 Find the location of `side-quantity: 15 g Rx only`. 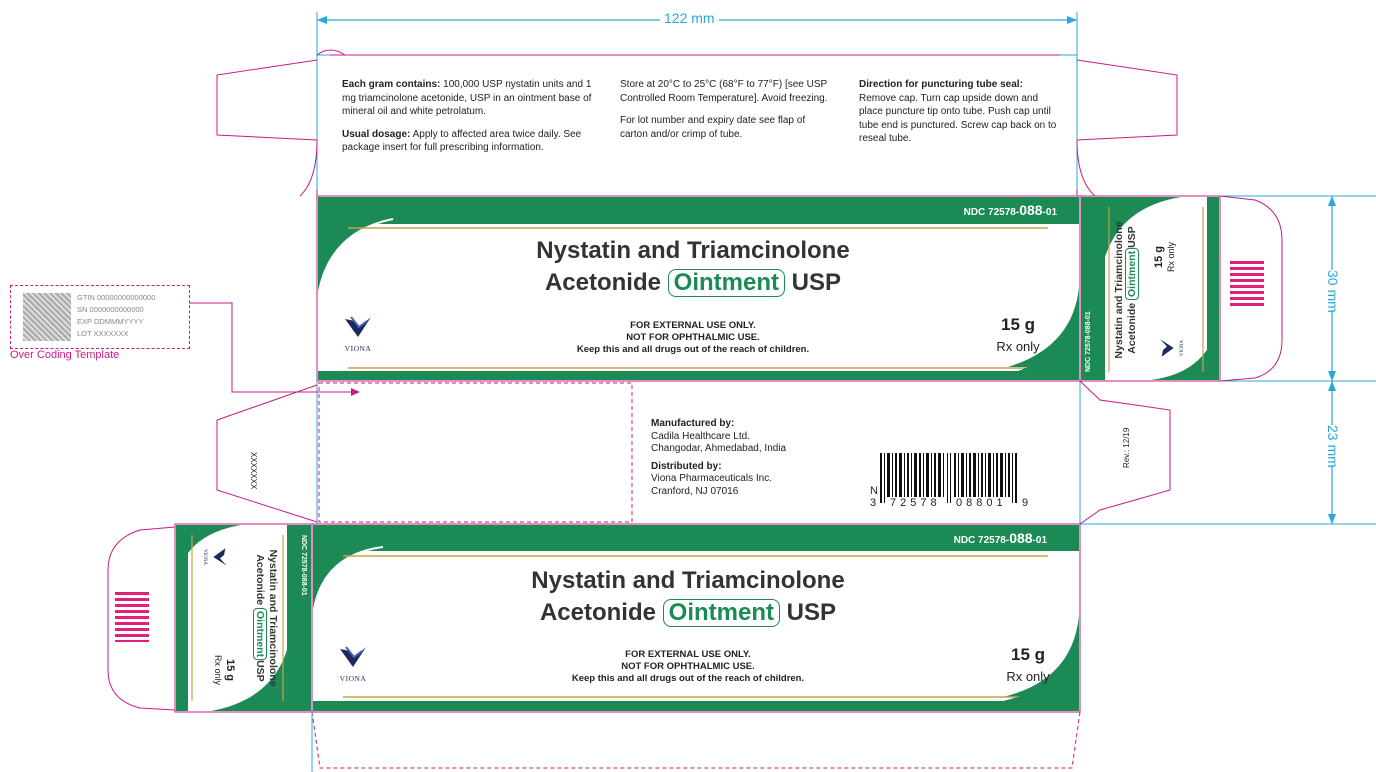

side-quantity: 15 g Rx only is located at coordinates (1165, 257).